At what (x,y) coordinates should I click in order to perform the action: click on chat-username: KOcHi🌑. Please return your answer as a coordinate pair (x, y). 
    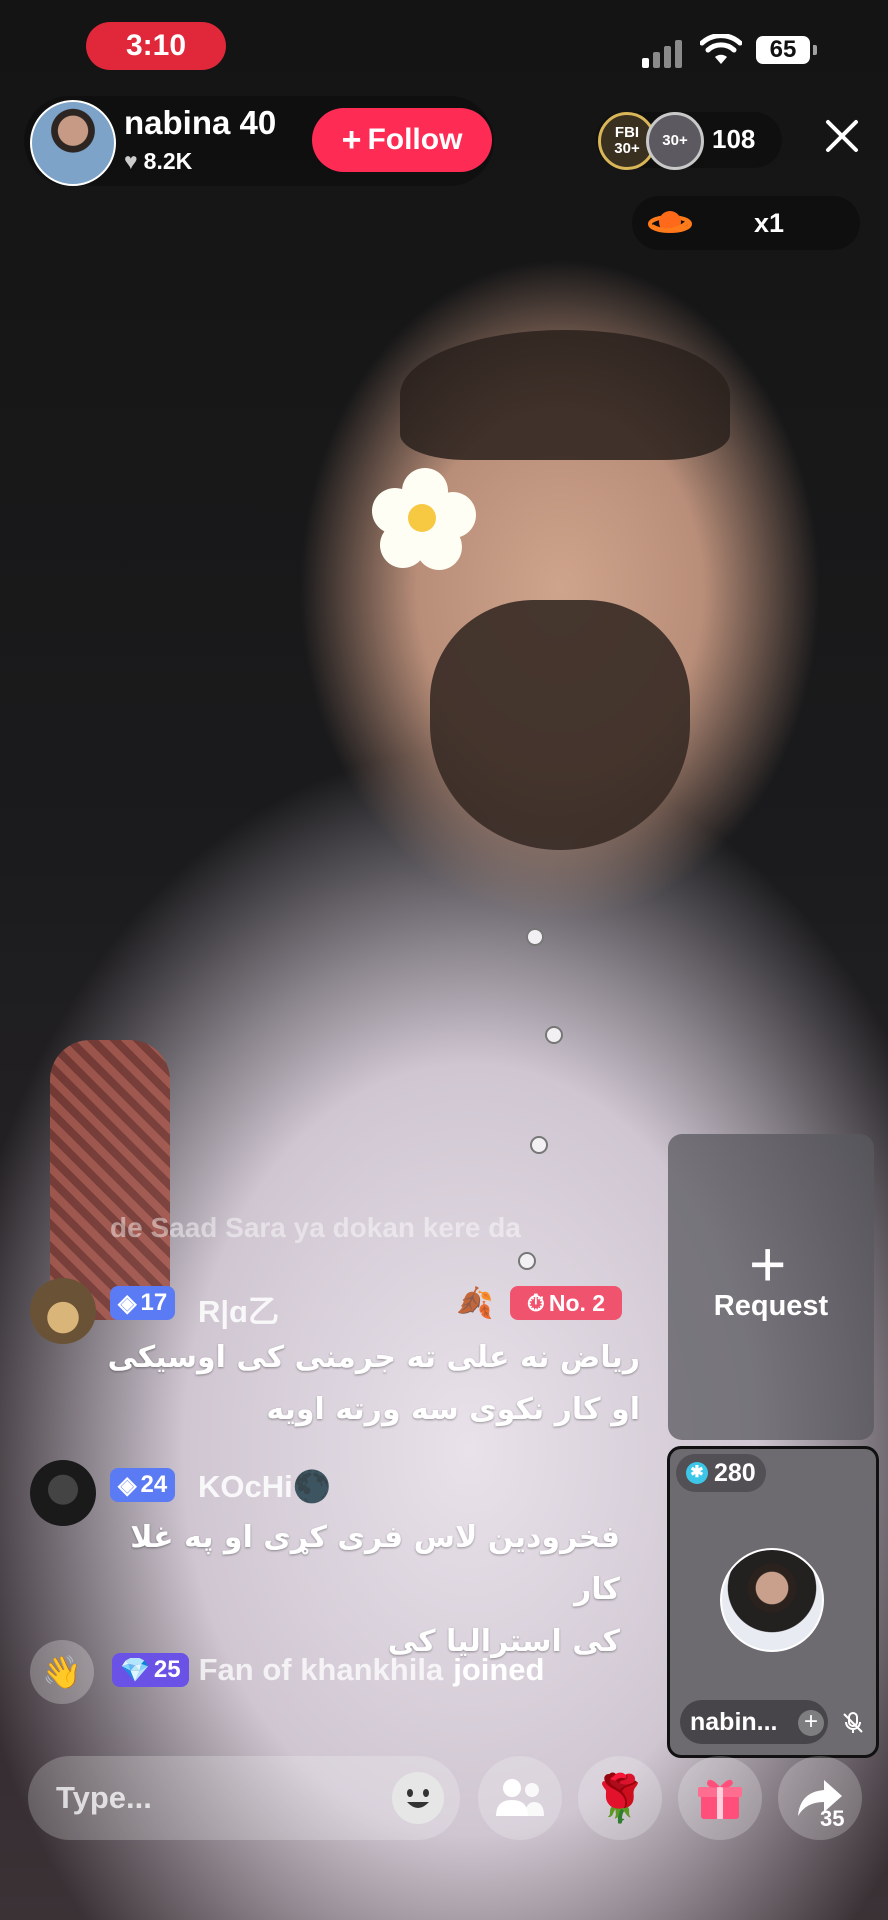
    Looking at the image, I should click on (264, 1486).